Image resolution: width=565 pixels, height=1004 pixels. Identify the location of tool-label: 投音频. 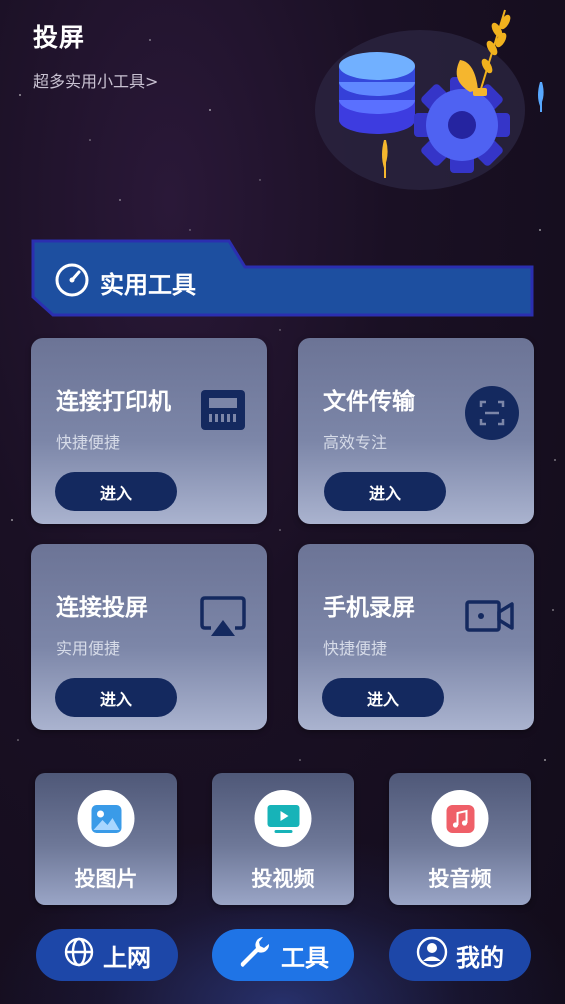
(460, 879).